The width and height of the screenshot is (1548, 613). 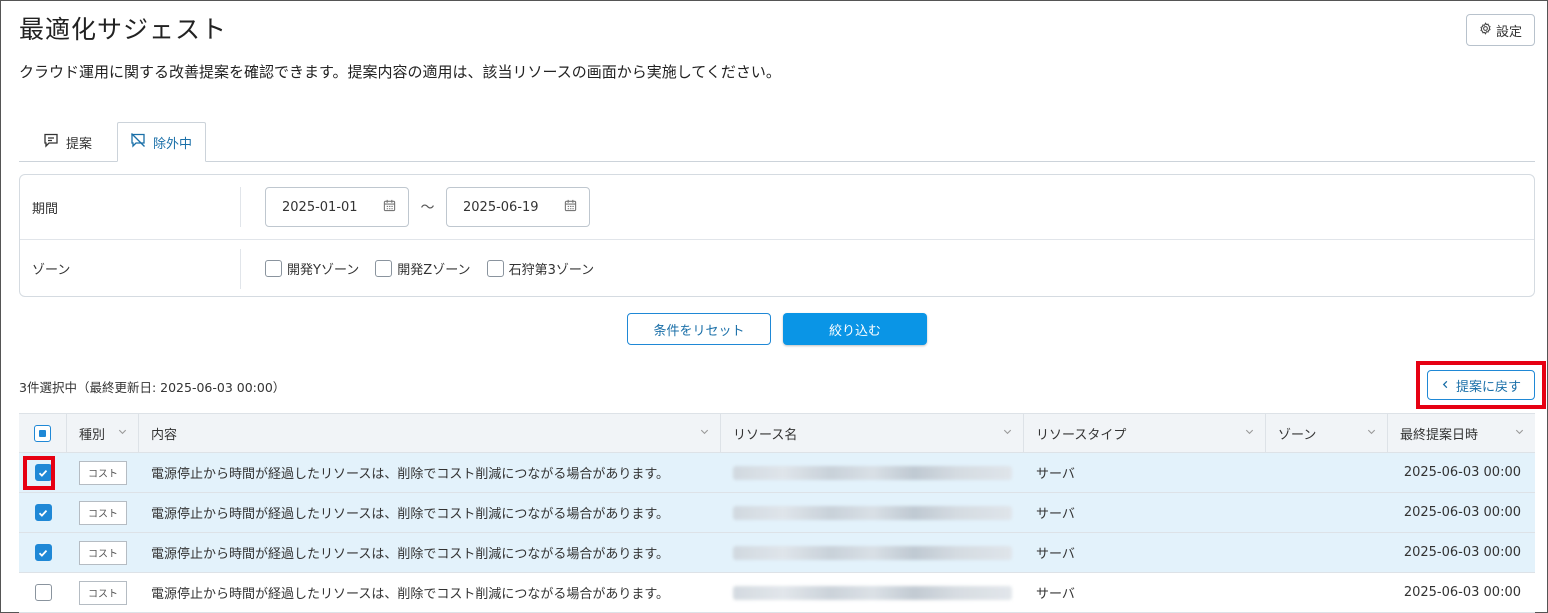 What do you see at coordinates (501, 207) in the screenshot?
I see `date-to-value: 2025-06-19` at bounding box center [501, 207].